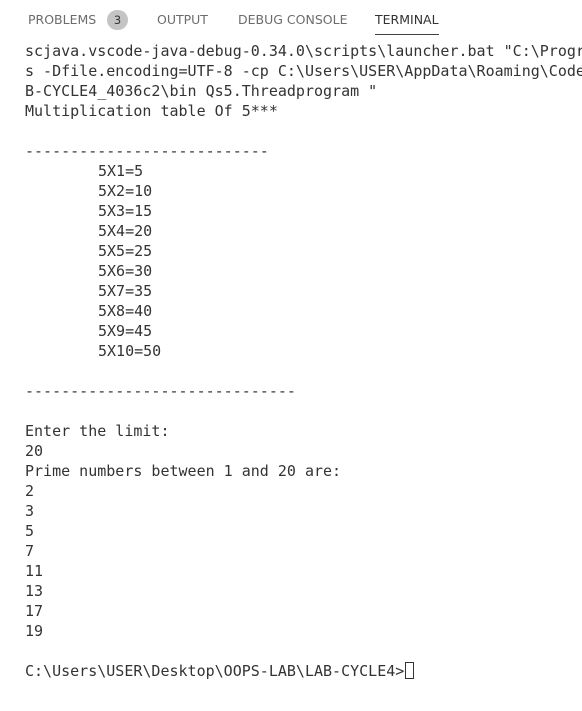 The image size is (582, 711). What do you see at coordinates (34, 631) in the screenshot?
I see `prime-line: 19` at bounding box center [34, 631].